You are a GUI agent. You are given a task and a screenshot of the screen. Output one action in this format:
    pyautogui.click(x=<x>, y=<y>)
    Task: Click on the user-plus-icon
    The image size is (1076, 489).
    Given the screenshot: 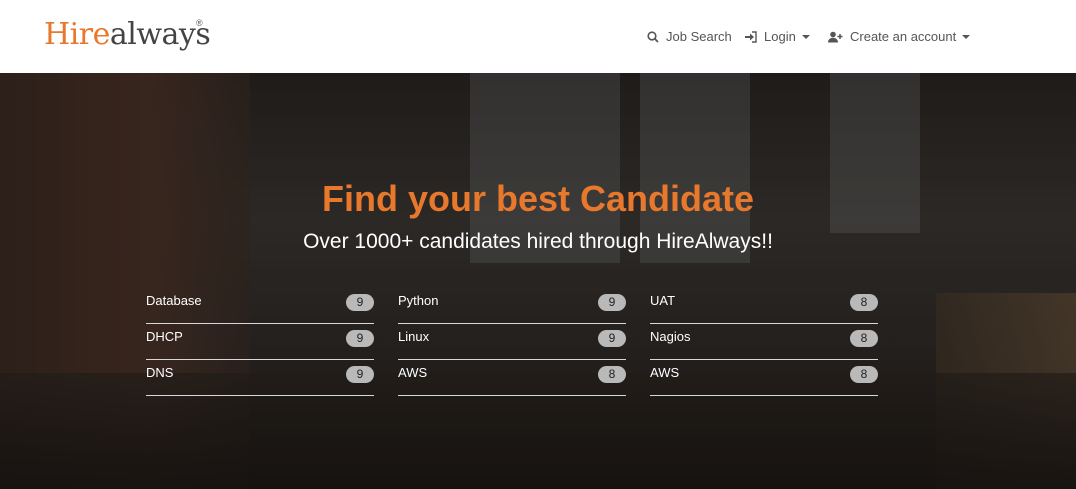 What is the action you would take?
    pyautogui.click(x=835, y=37)
    